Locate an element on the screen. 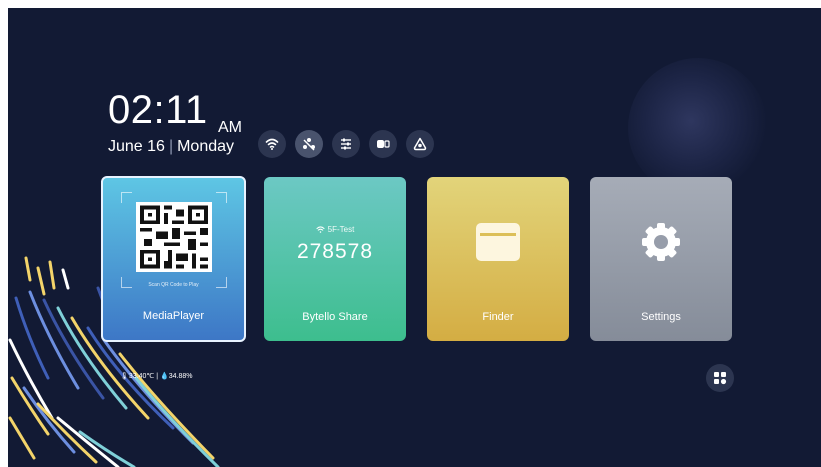 The height and width of the screenshot is (467, 821). tile-finder: Finder is located at coordinates (498, 259).